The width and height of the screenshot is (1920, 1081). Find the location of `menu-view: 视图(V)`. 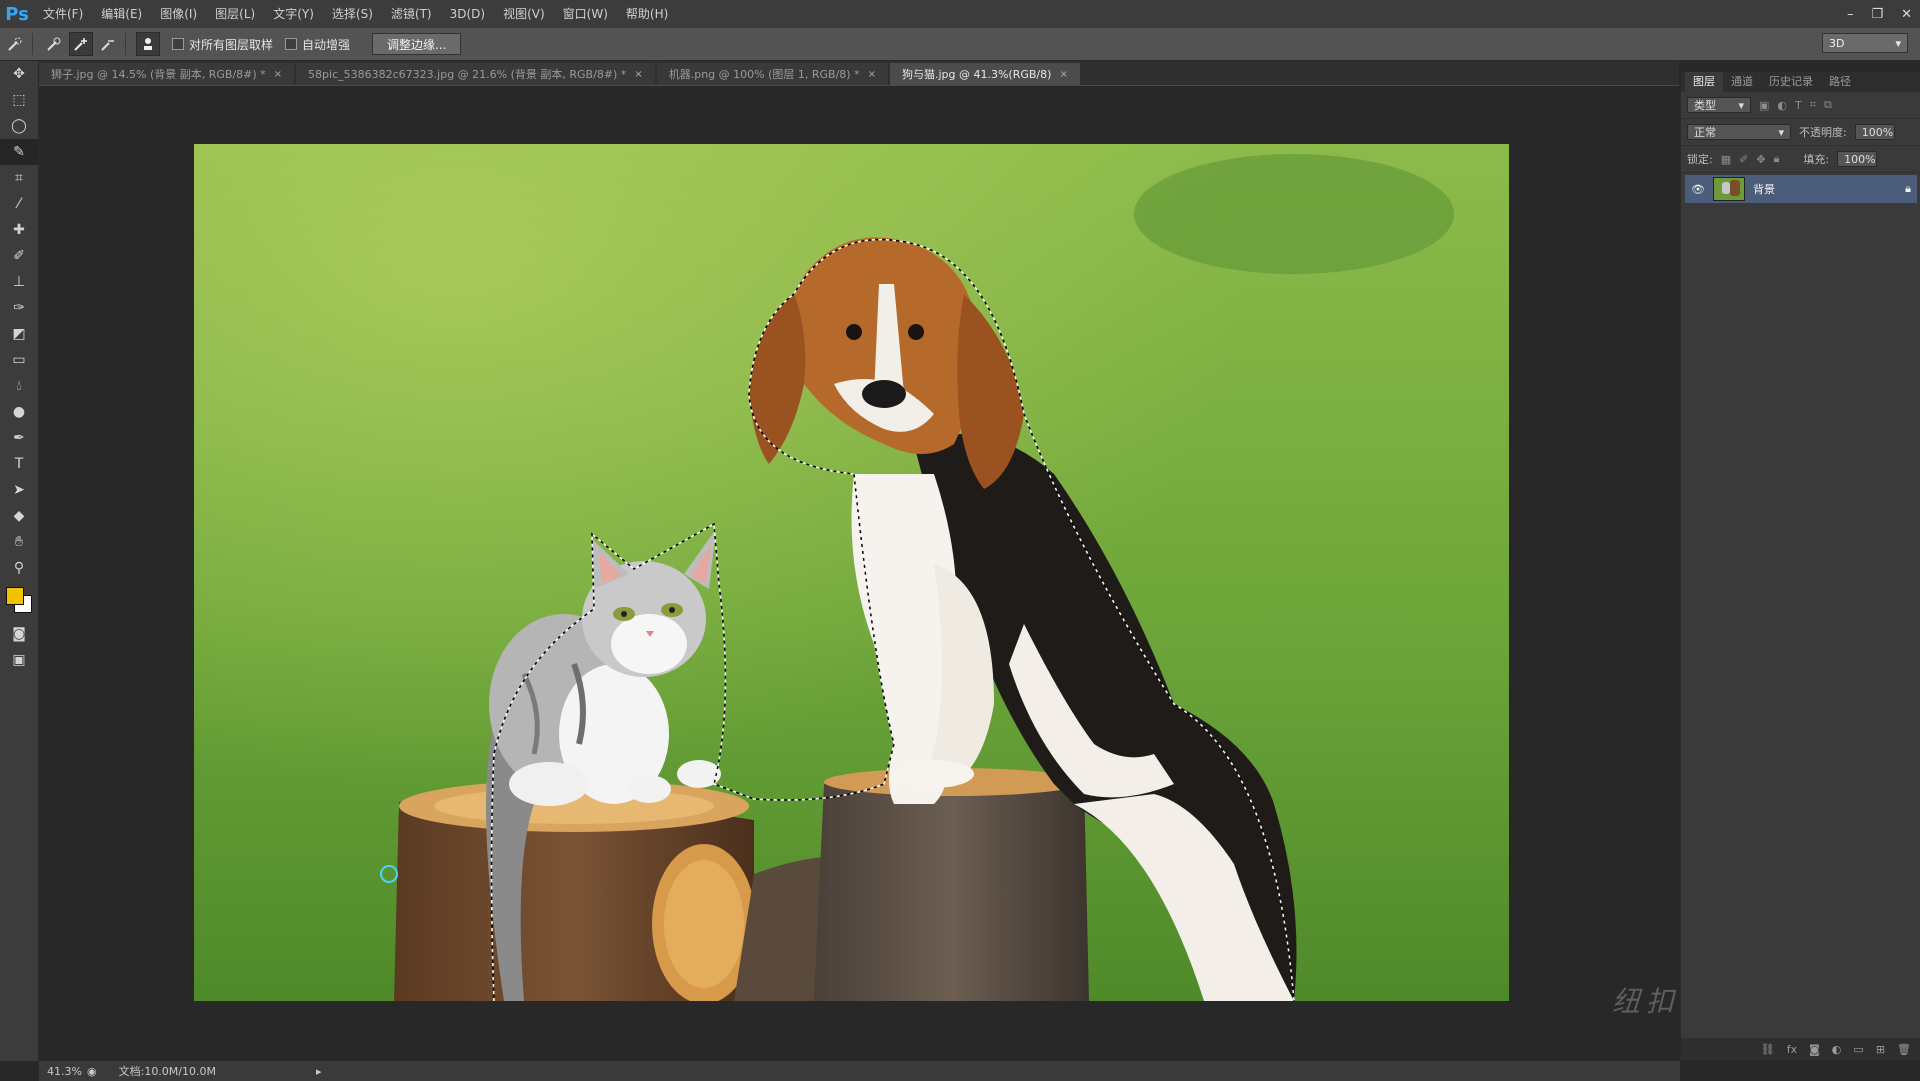

menu-view: 视图(V) is located at coordinates (524, 14).